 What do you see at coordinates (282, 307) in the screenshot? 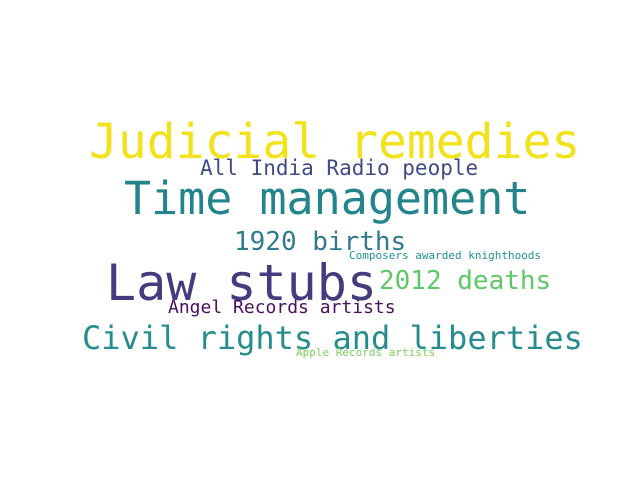
I see `word-angel-records-artists: Angel Records artists` at bounding box center [282, 307].